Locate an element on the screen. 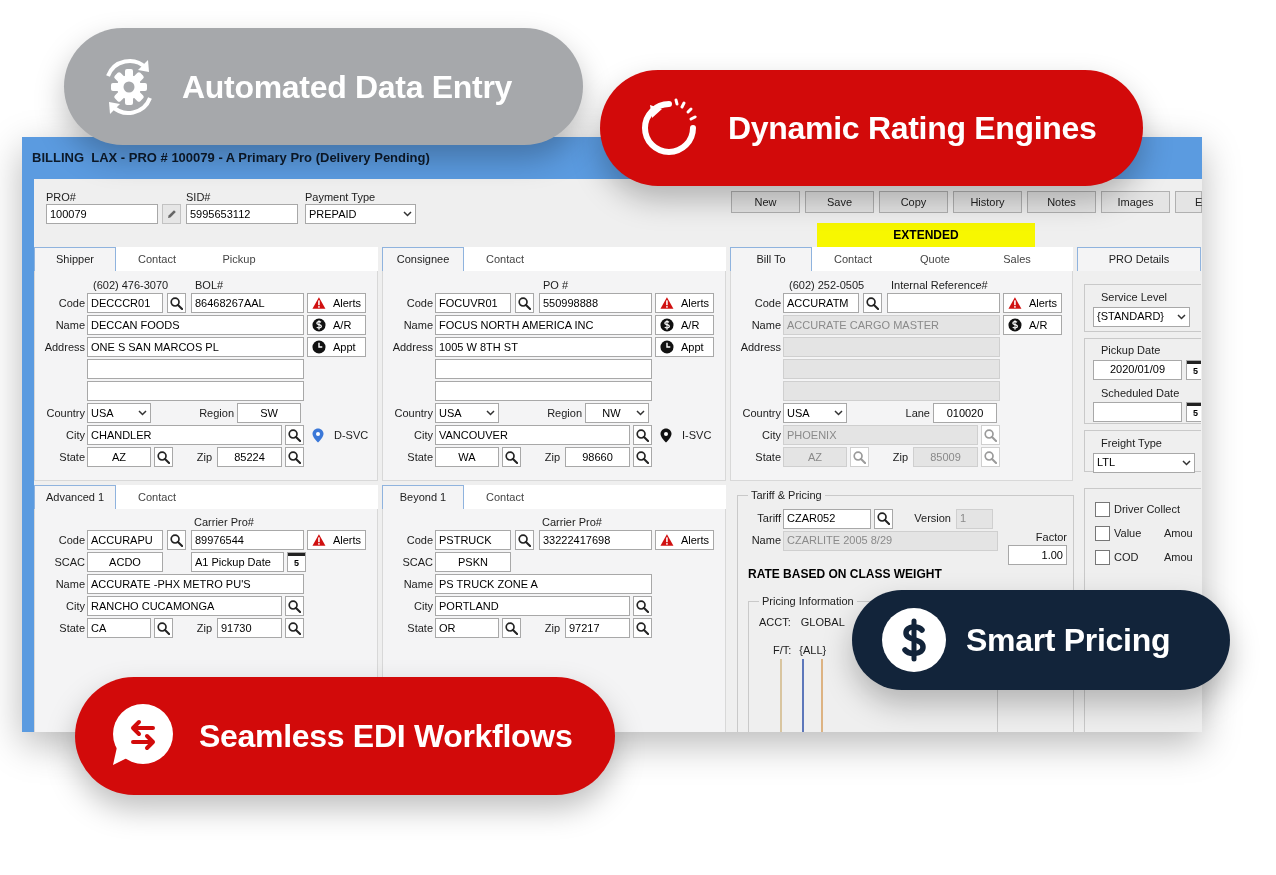 This screenshot has width=1276, height=875. text-field: ONE S SAN MARCOS PL is located at coordinates (195, 347).